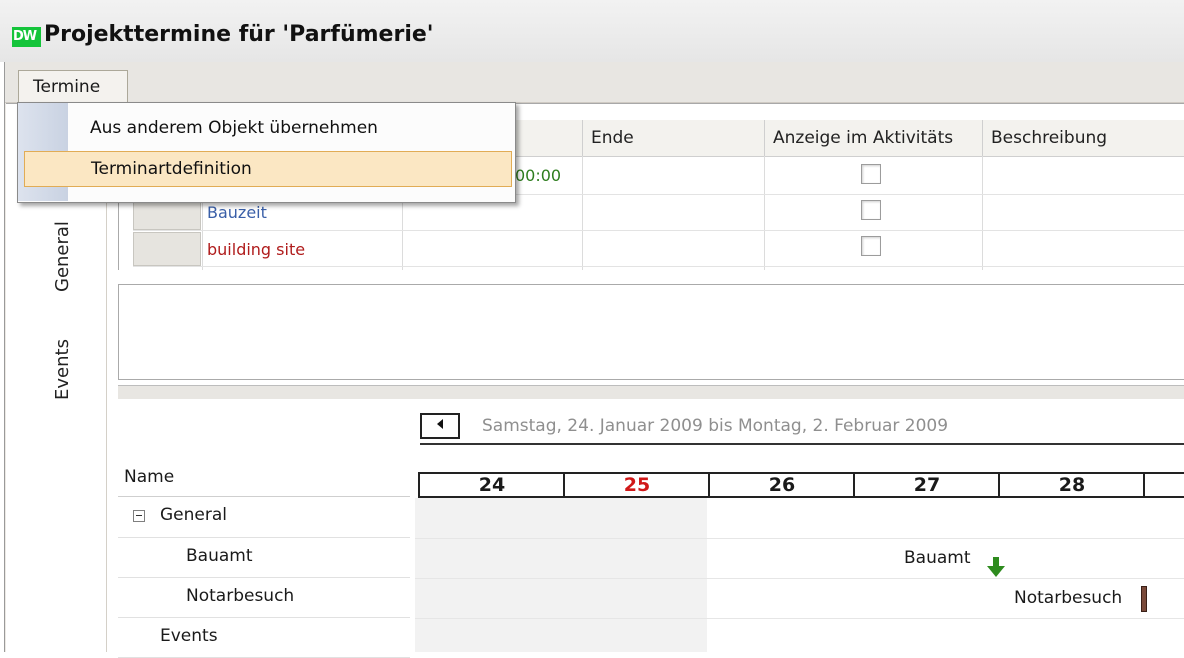 The height and width of the screenshot is (658, 1184). Describe the element at coordinates (673, 138) in the screenshot. I see `column-header-ende: Ende` at that location.